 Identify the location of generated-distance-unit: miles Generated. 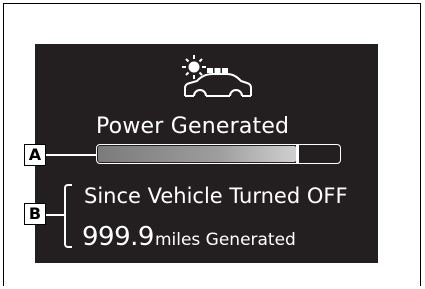
(225, 240).